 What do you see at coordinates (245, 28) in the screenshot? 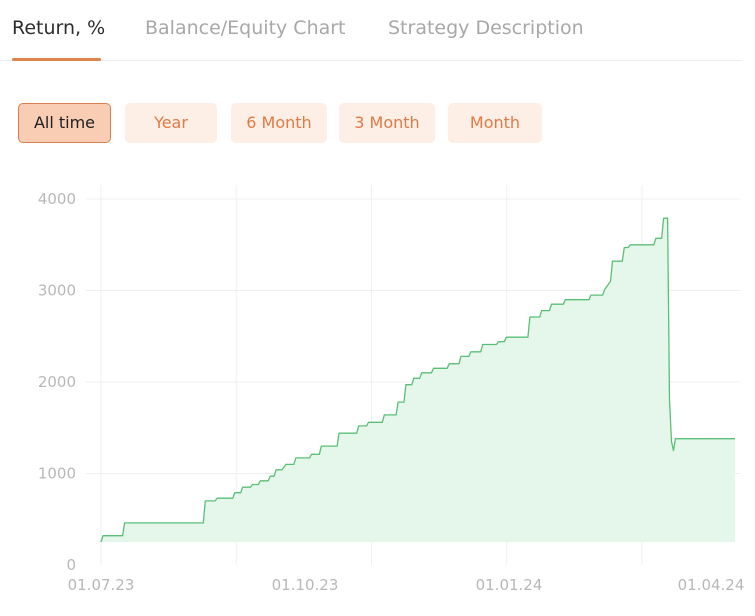
I see `tab-balance-equity-chart: Balance/Equity Chart` at bounding box center [245, 28].